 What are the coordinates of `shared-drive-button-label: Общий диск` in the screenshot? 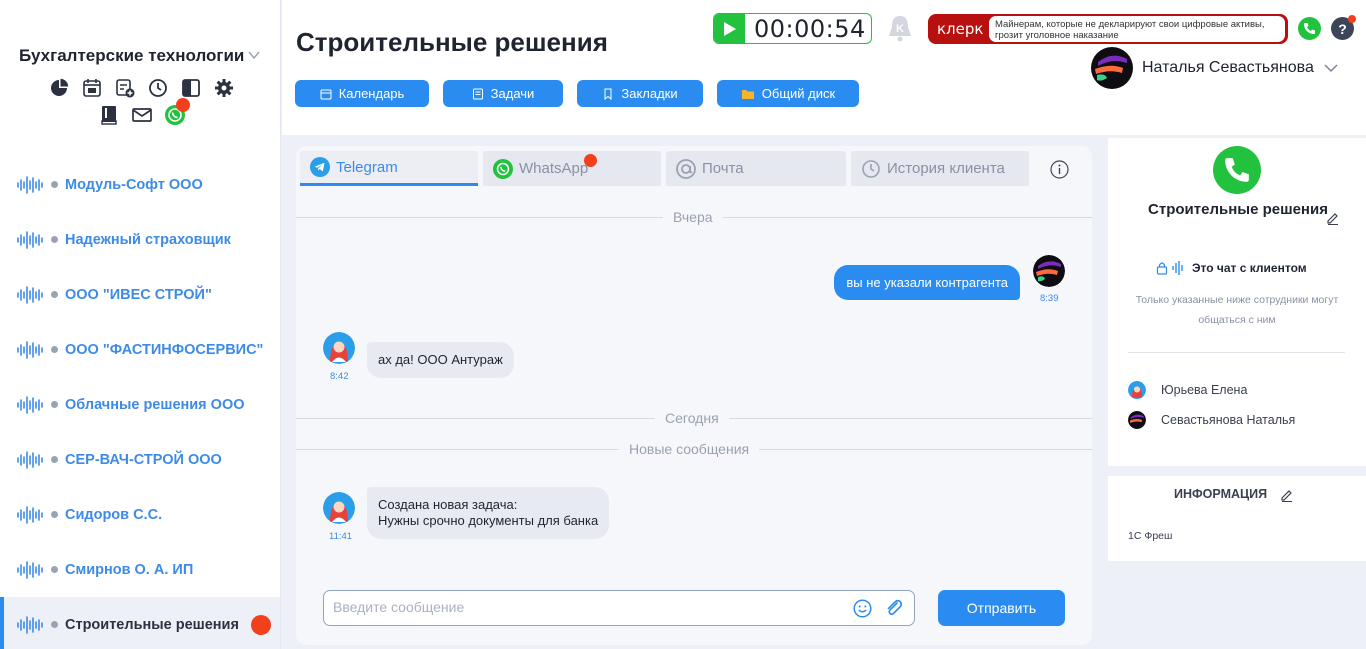 It's located at (798, 93).